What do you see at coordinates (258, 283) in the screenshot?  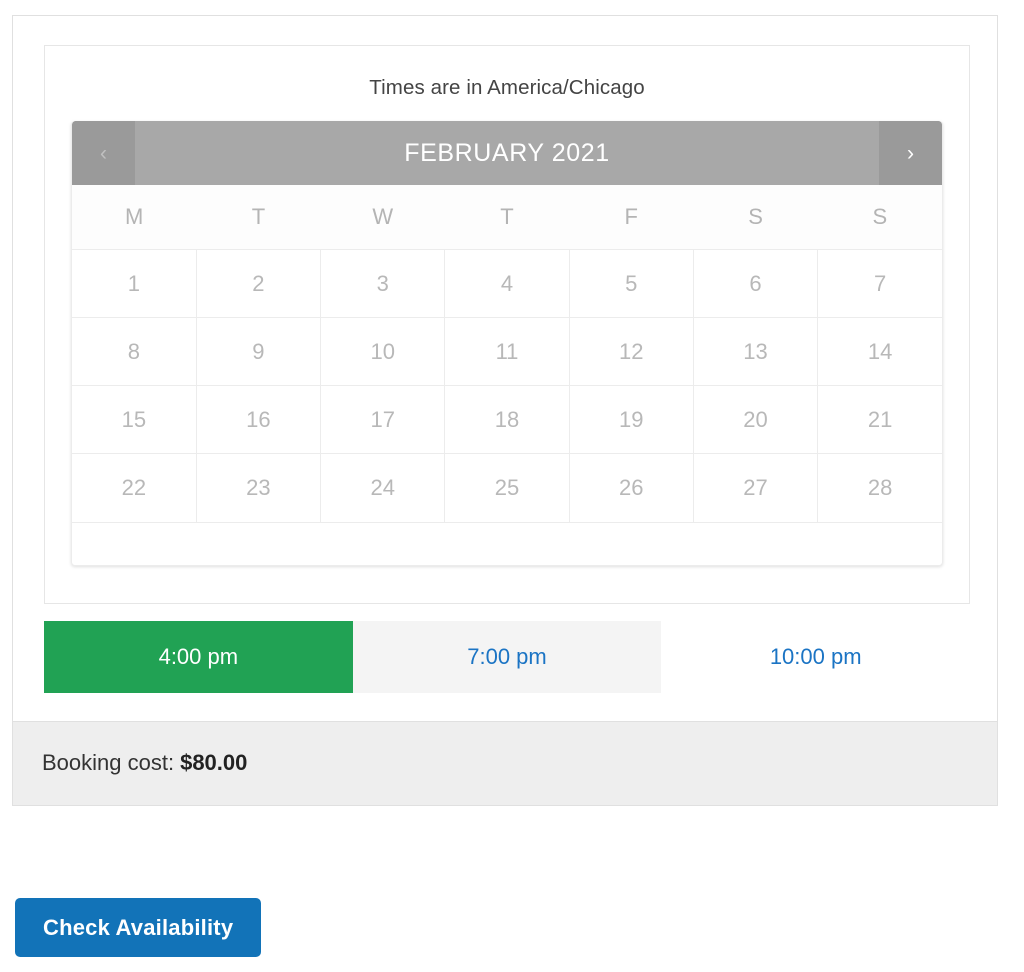 I see `calendar-day-cell: 2` at bounding box center [258, 283].